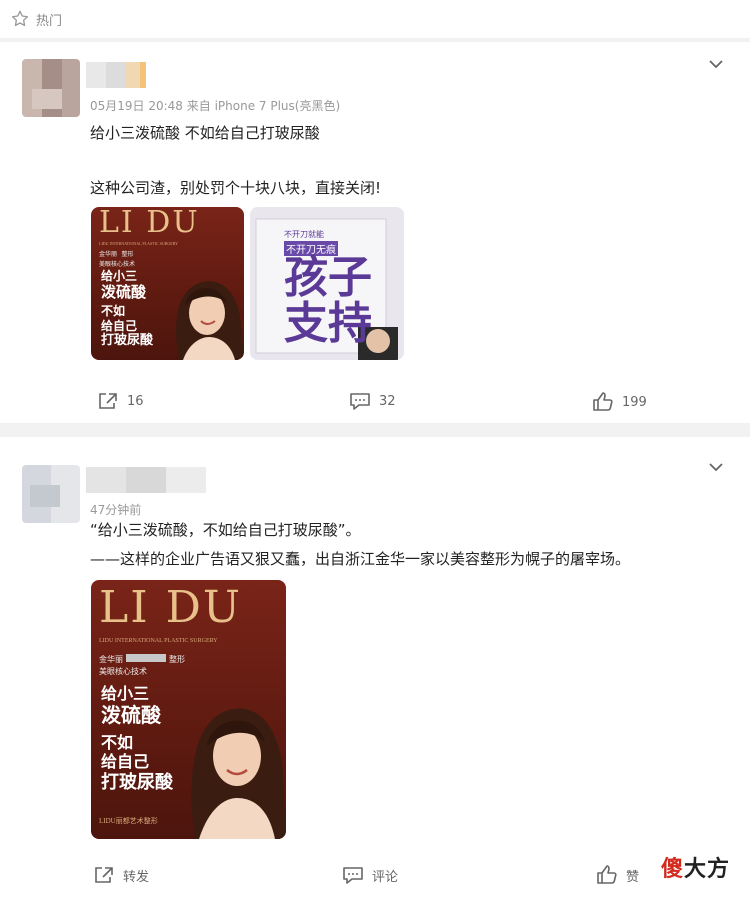  I want to click on comment-button: 评论, so click(370, 875).